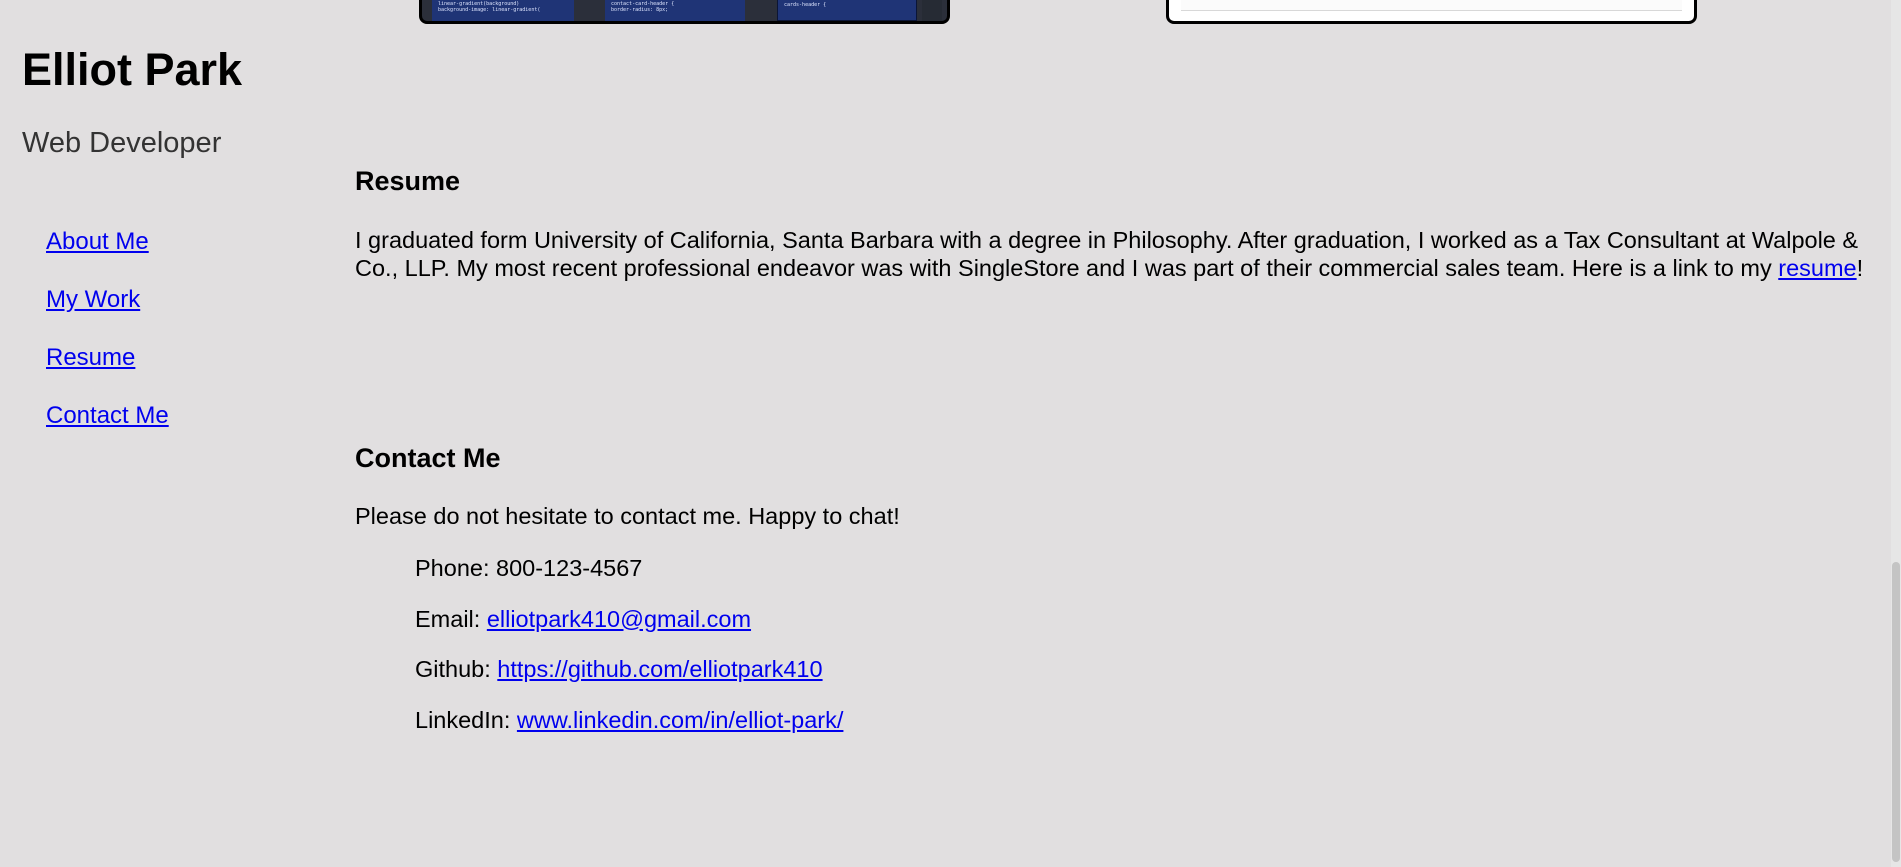 This screenshot has width=1901, height=867. I want to click on site-role: Web Developer, so click(122, 143).